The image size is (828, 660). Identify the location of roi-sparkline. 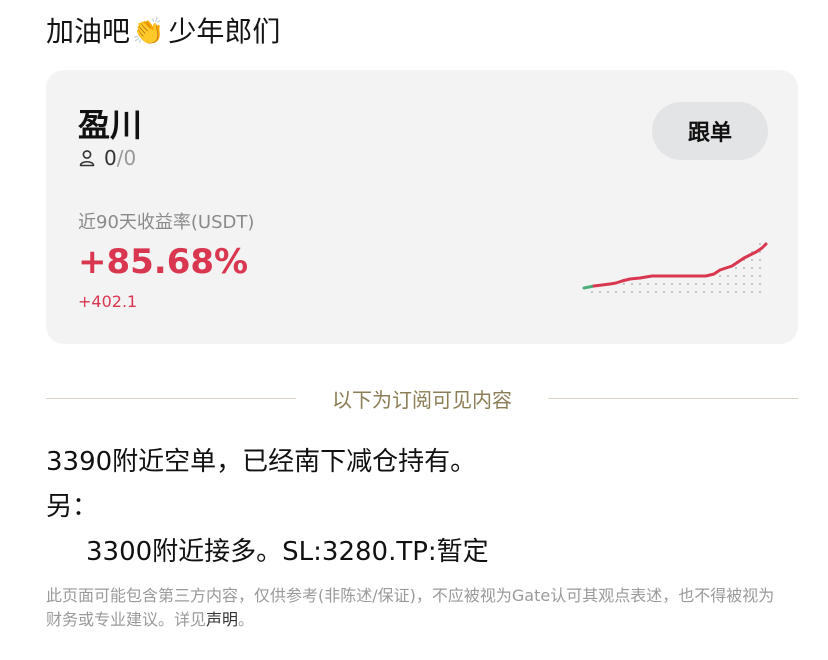
(675, 267).